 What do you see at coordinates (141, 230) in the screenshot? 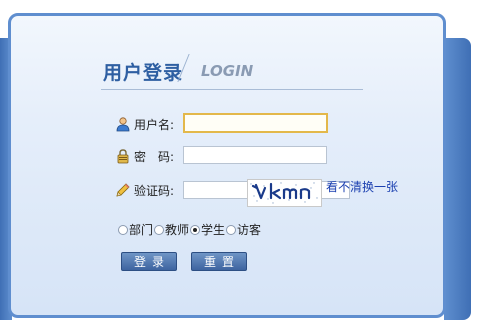
I see `role-label: 部门` at bounding box center [141, 230].